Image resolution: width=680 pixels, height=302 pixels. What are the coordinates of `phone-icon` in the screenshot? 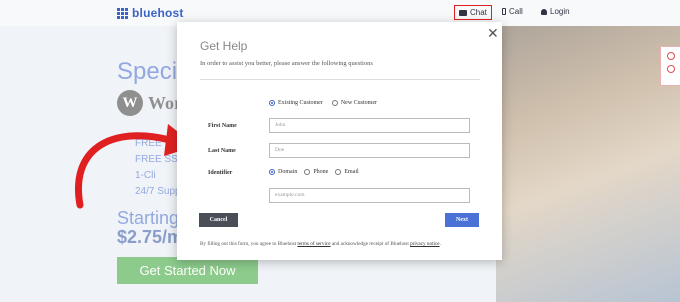 It's located at (504, 11).